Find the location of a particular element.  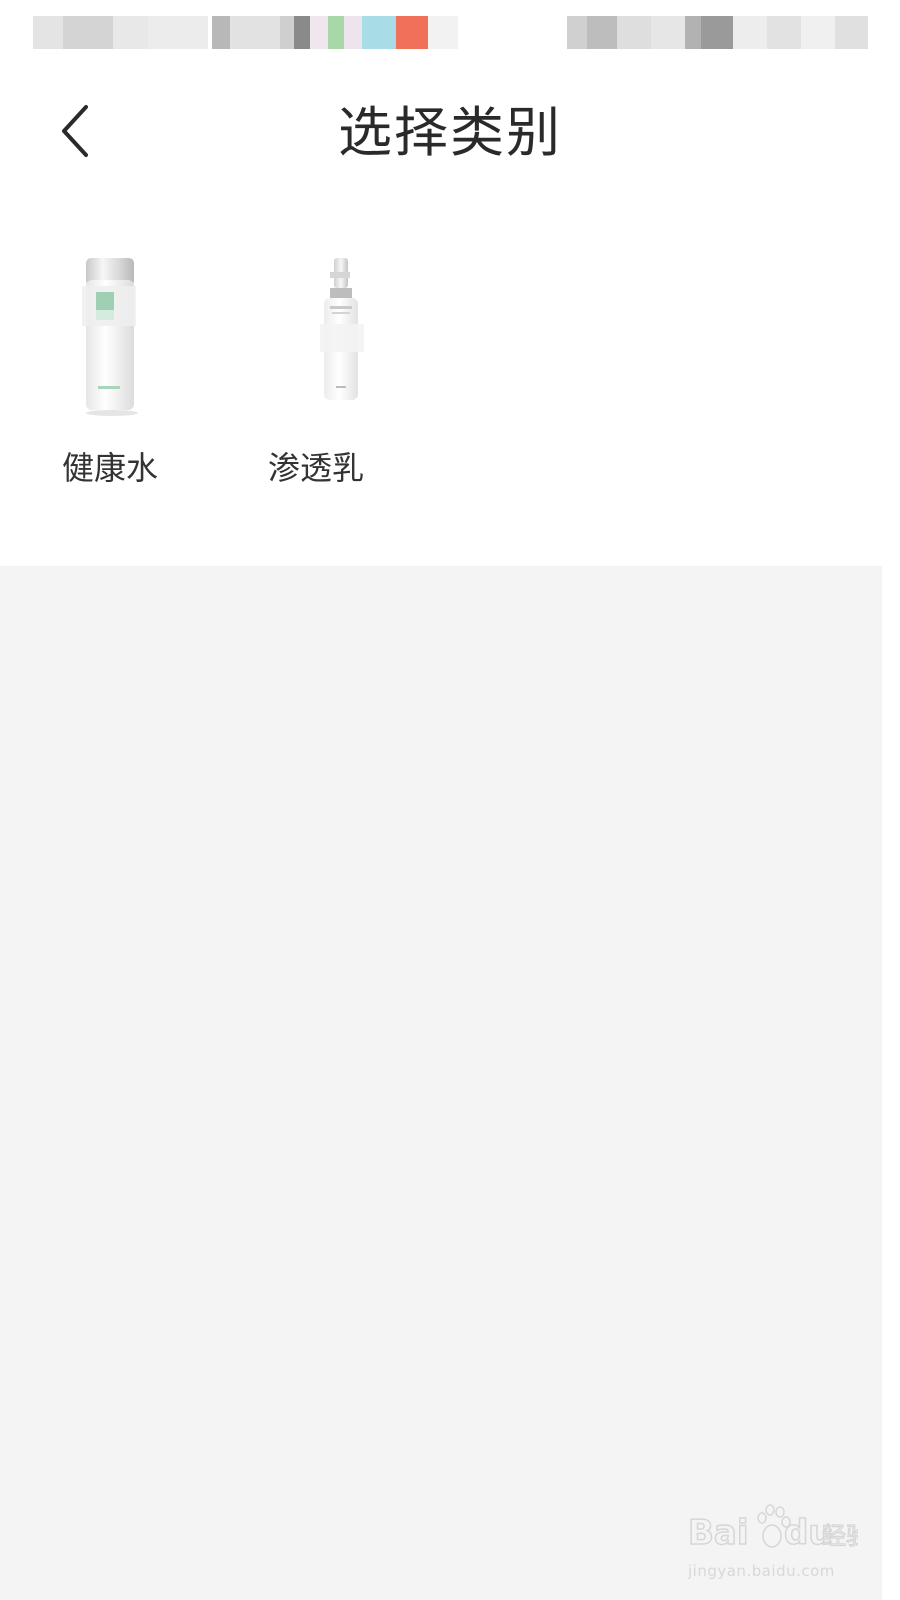

svg-text: 经验 is located at coordinates (840, 1536).